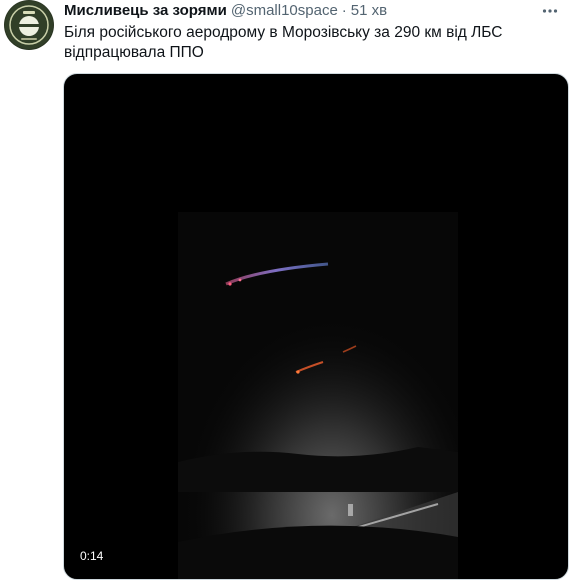 This screenshot has height=584, width=569. I want to click on avatar-emblem-icon, so click(29, 25).